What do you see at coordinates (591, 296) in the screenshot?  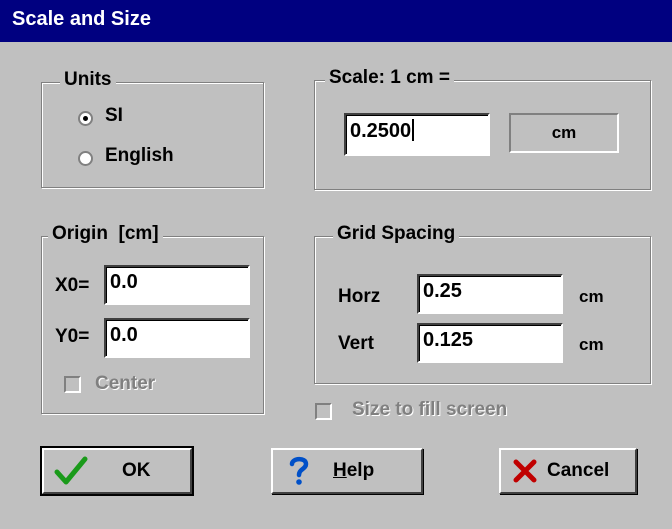 I see `horz-unit: cm` at bounding box center [591, 296].